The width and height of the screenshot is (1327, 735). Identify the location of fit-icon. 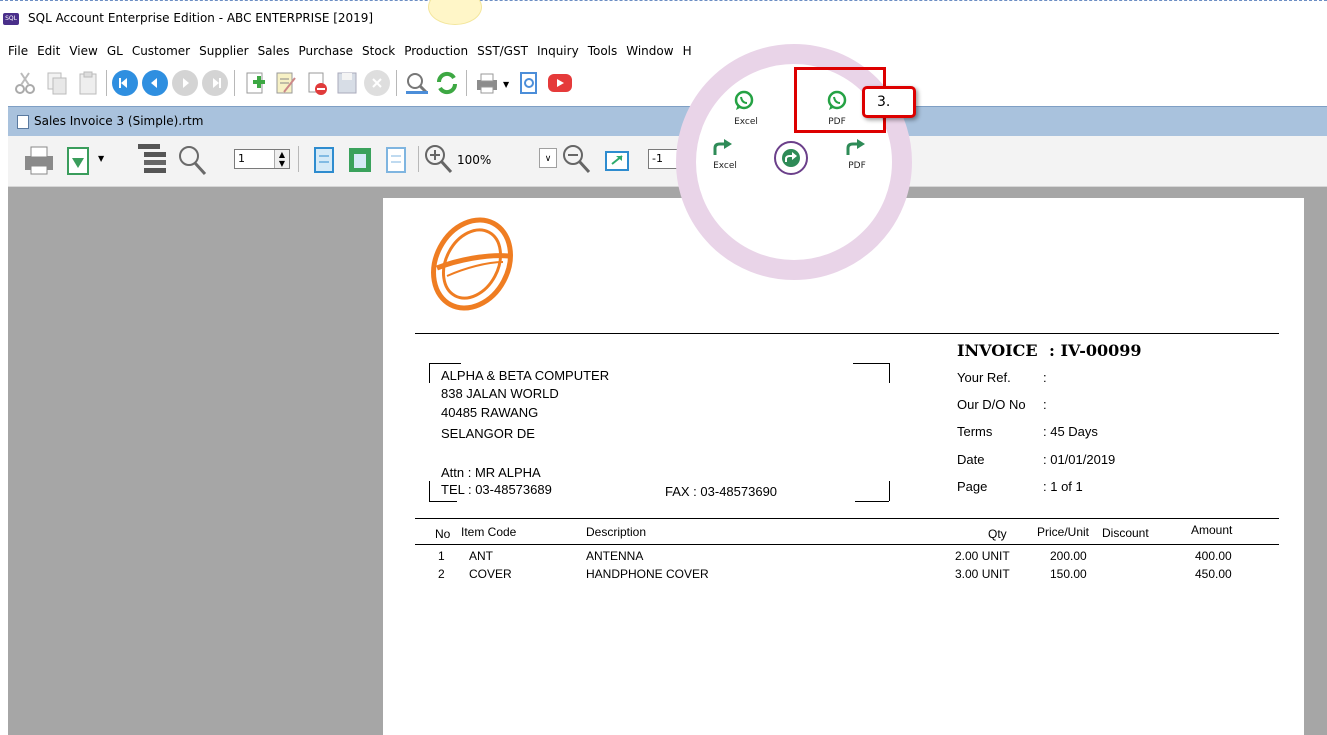
(619, 160).